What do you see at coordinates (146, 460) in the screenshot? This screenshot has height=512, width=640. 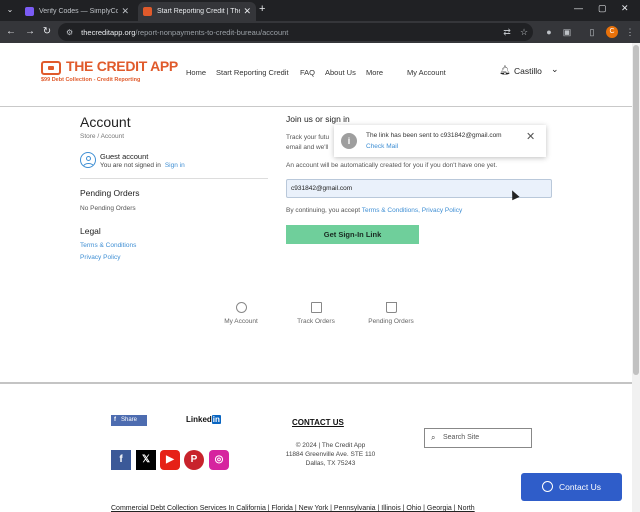 I see `x-twitter-icon: 𝕏` at bounding box center [146, 460].